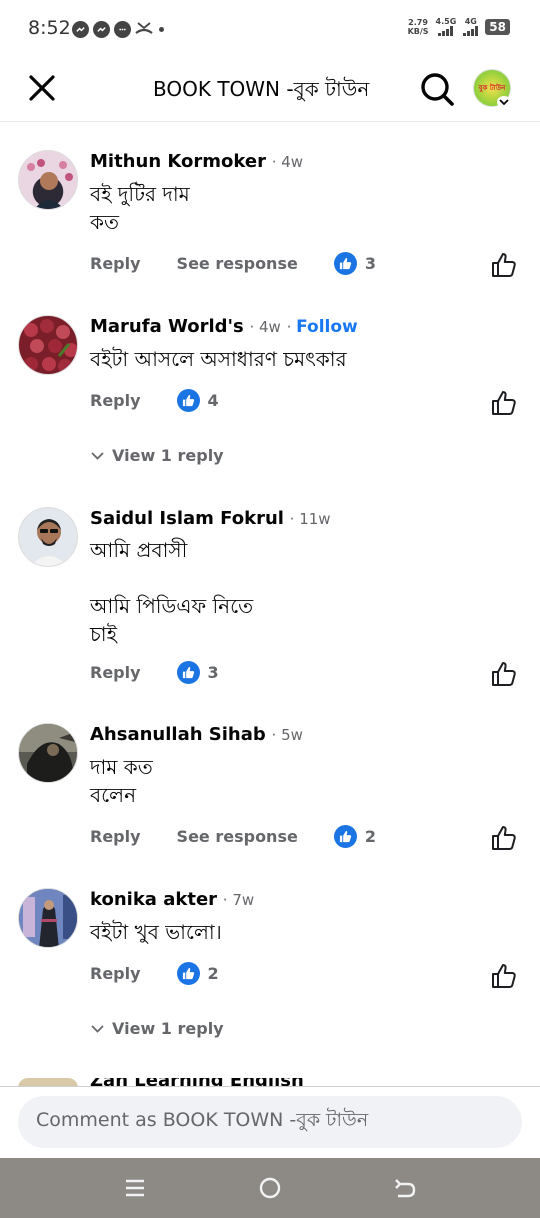 The height and width of the screenshot is (1218, 540). Describe the element at coordinates (459, 27) in the screenshot. I see `status-indicators: 2.79 KB/S 4.5G 4G 58` at that location.